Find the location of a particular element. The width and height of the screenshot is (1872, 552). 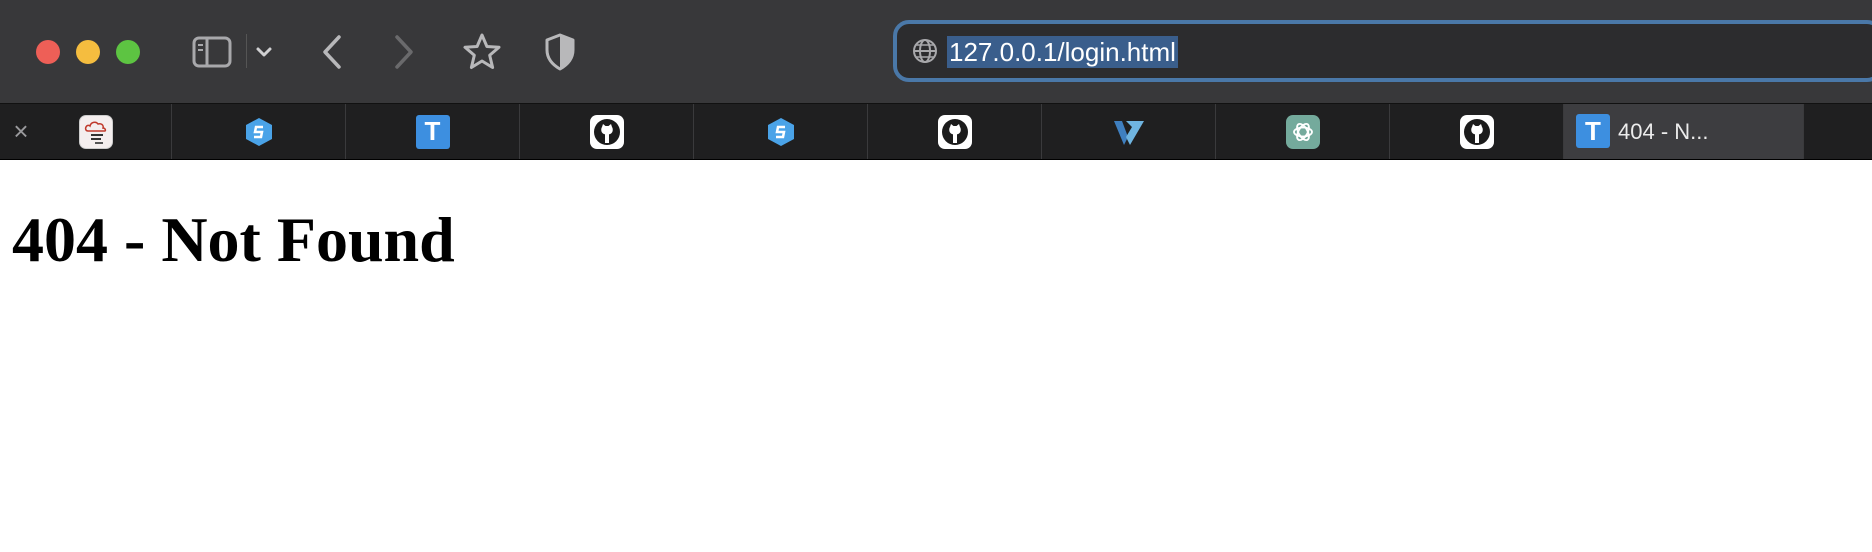

cloud-weather-icon is located at coordinates (95, 131).